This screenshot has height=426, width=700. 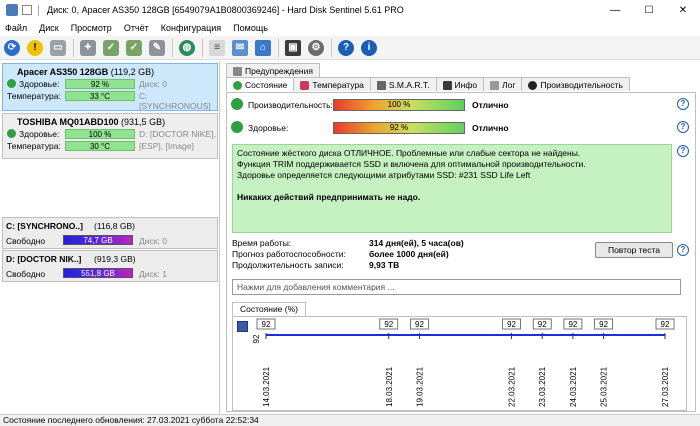 What do you see at coordinates (305, 85) in the screenshot?
I see `thermometer-icon` at bounding box center [305, 85].